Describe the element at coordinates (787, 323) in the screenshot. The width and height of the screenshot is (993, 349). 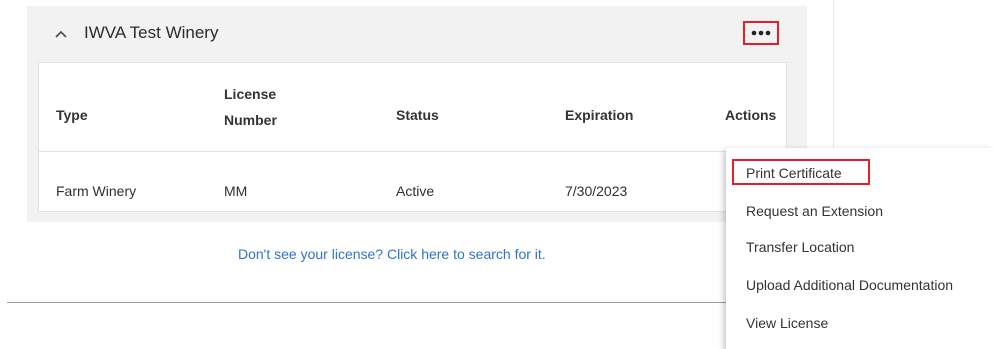
I see `menu-item-view-license: View License` at that location.